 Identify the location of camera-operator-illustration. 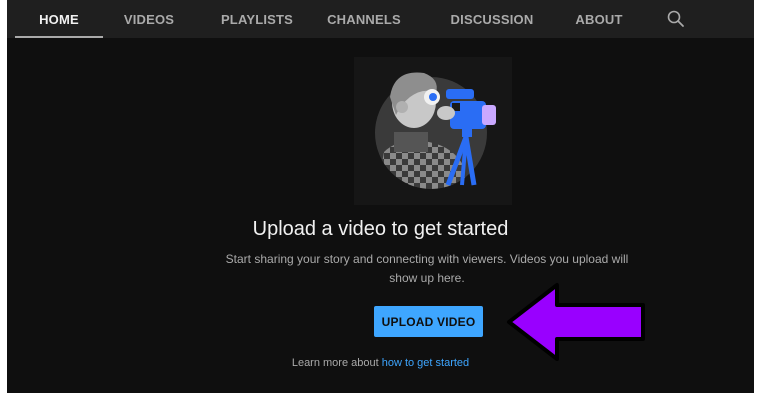
(433, 131).